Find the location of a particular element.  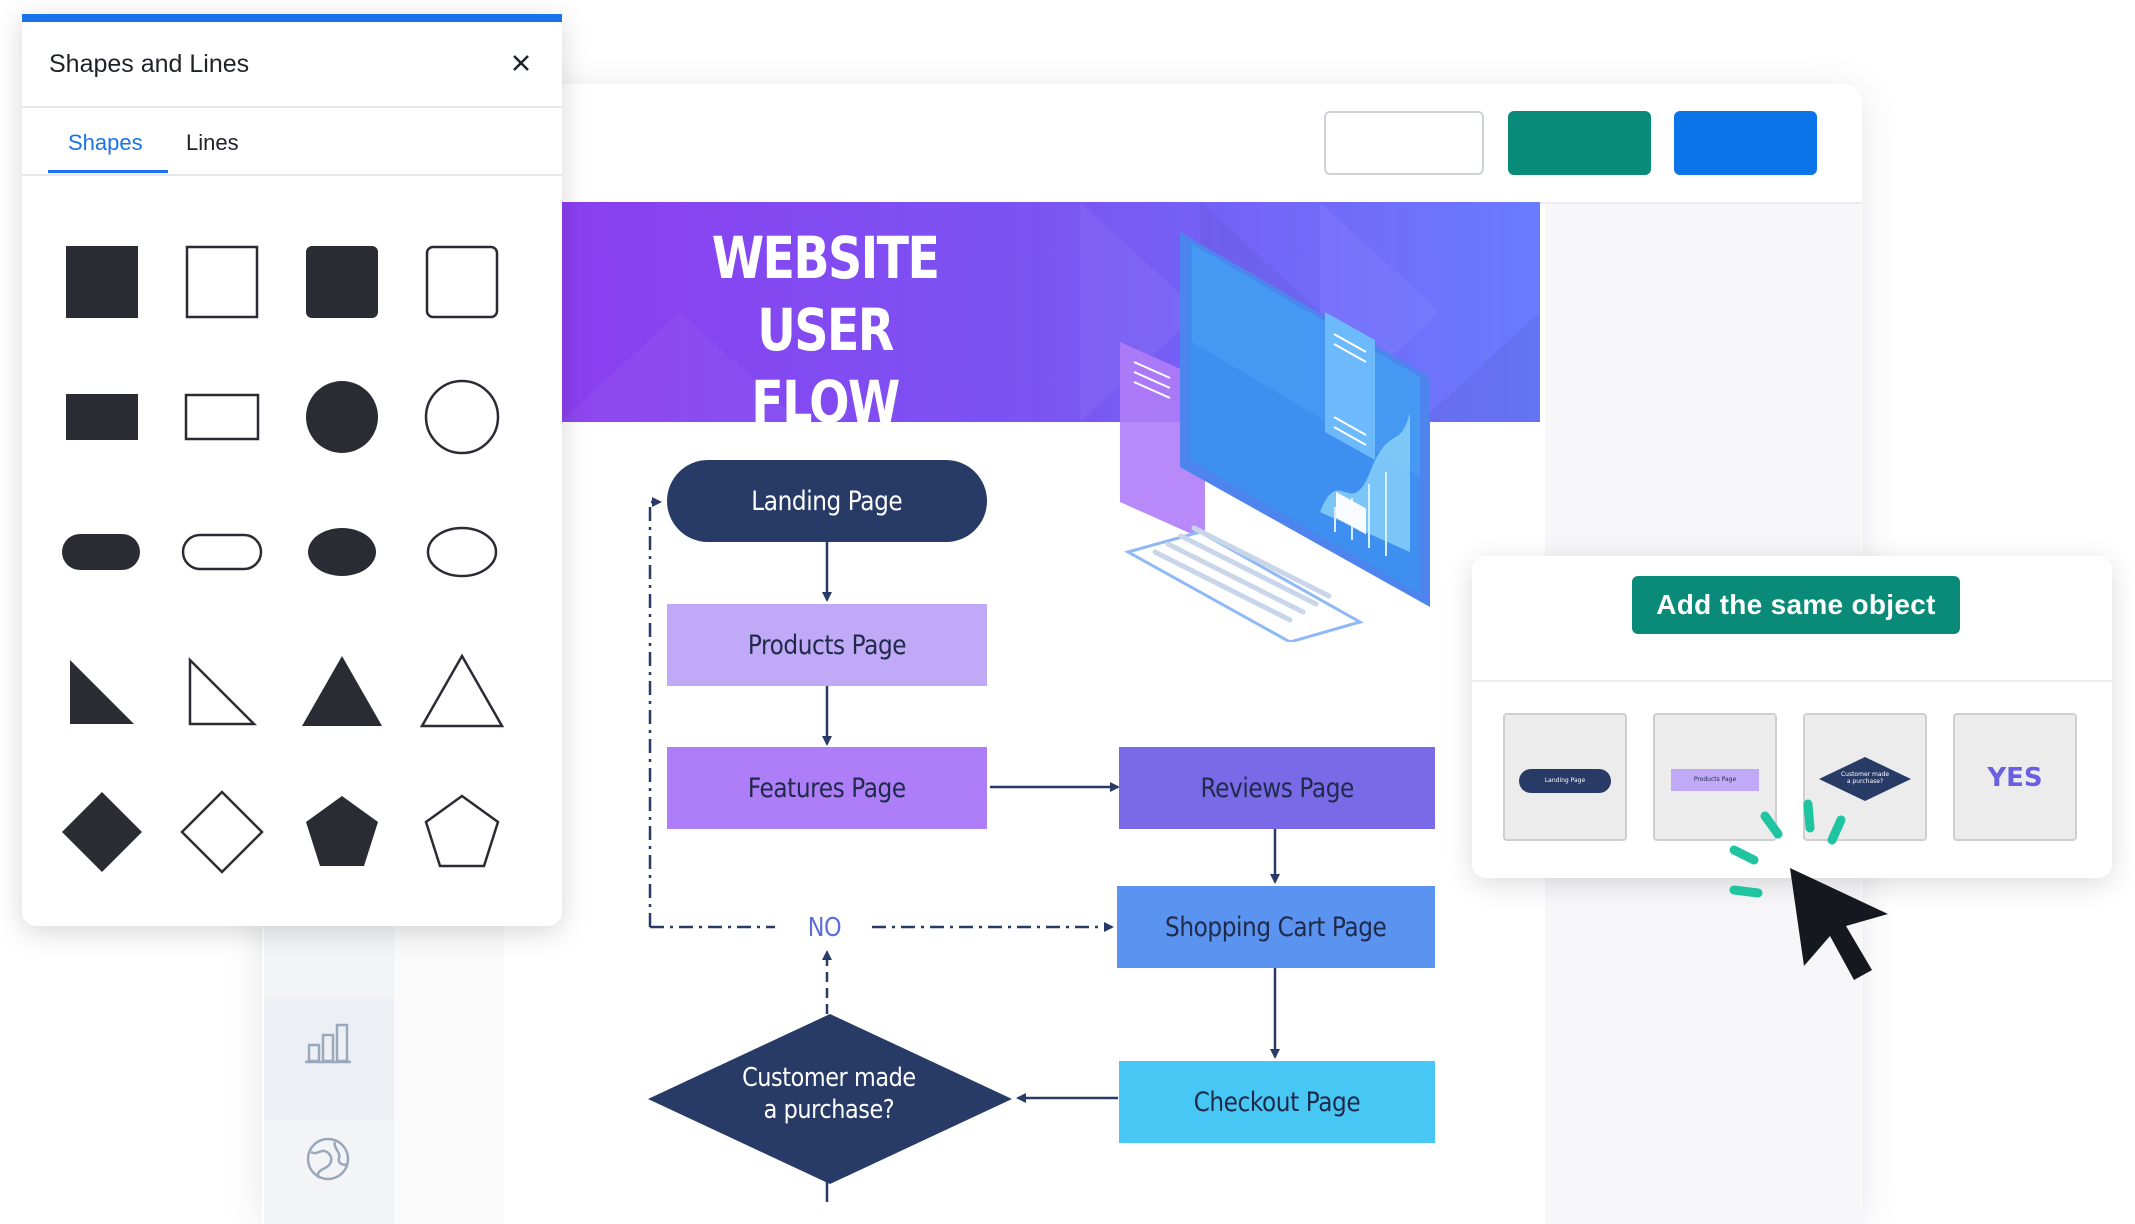

thumbnail-pill-text: Landing Page is located at coordinates (1565, 780).